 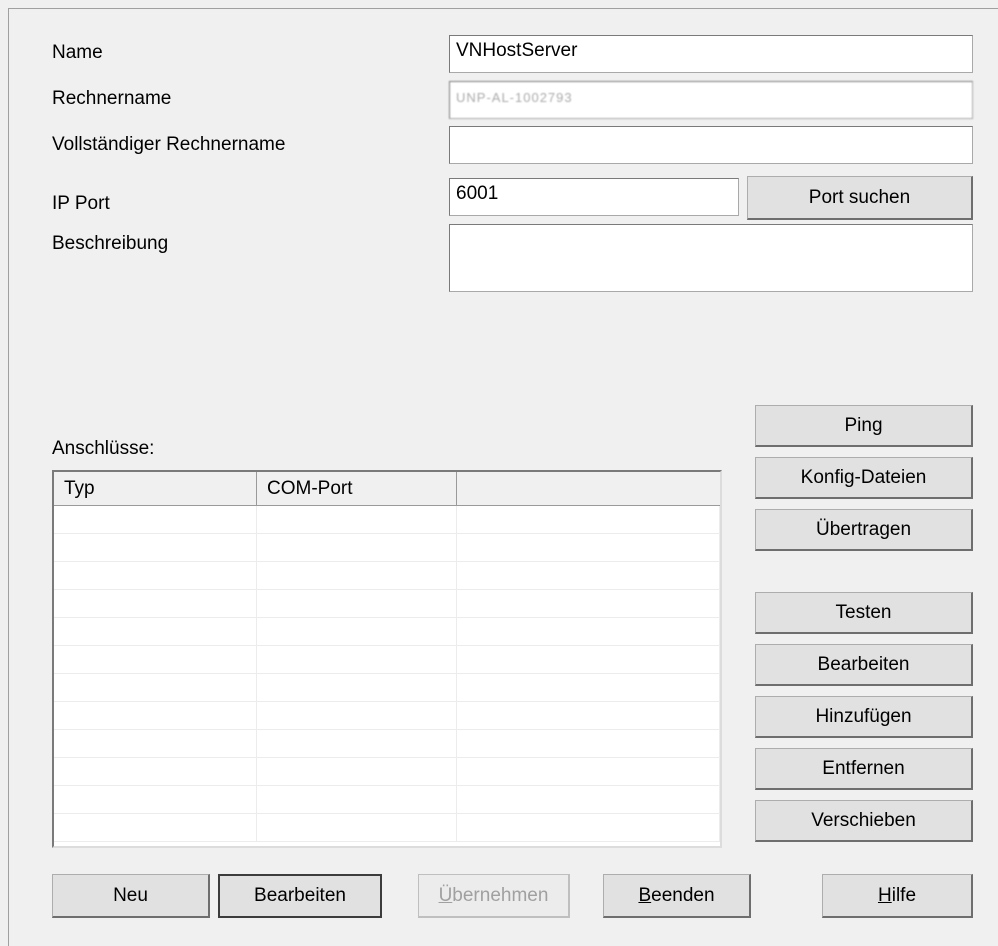 I want to click on help-label: ilfe, so click(x=904, y=895).